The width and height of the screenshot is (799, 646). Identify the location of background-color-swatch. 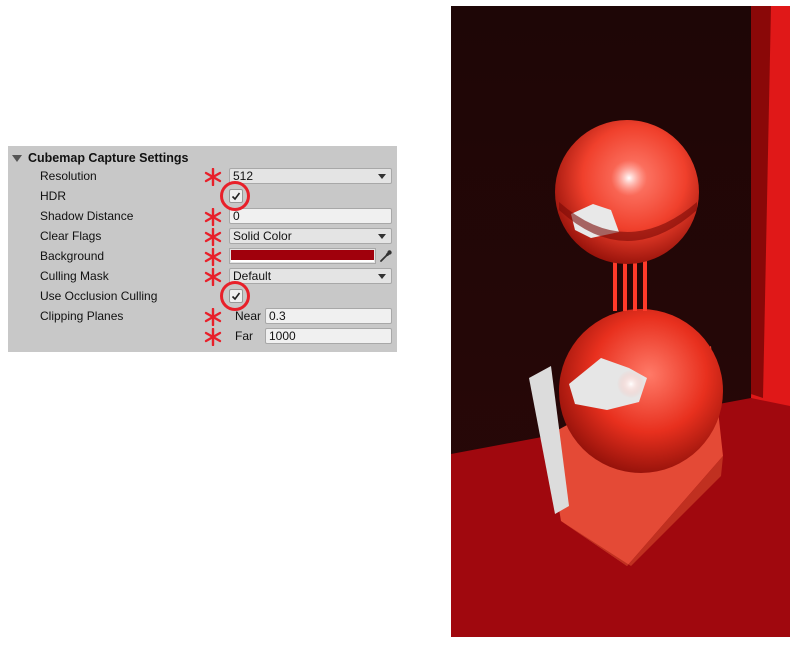
(302, 255).